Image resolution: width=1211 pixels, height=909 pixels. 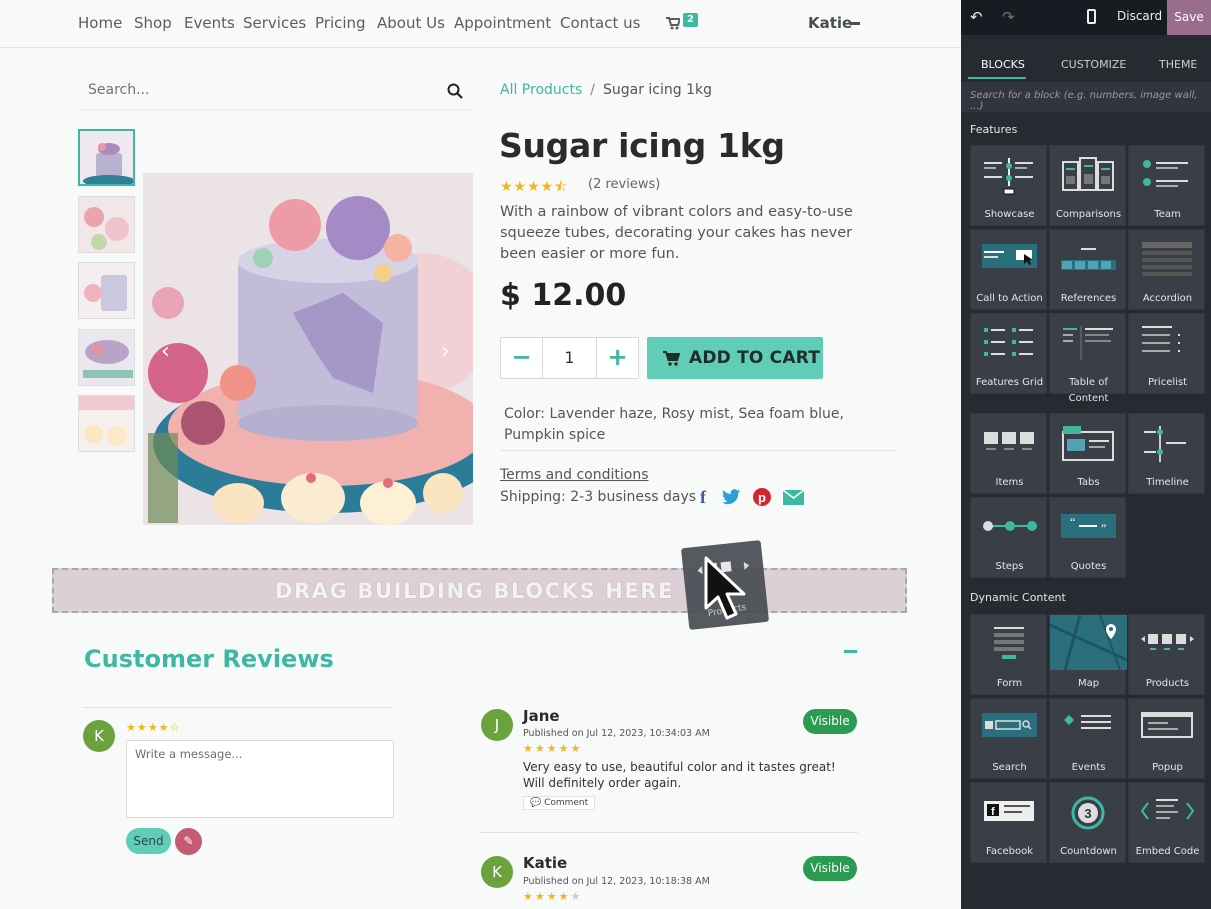 I want to click on block-quotes: “” Quotes, so click(x=1087, y=537).